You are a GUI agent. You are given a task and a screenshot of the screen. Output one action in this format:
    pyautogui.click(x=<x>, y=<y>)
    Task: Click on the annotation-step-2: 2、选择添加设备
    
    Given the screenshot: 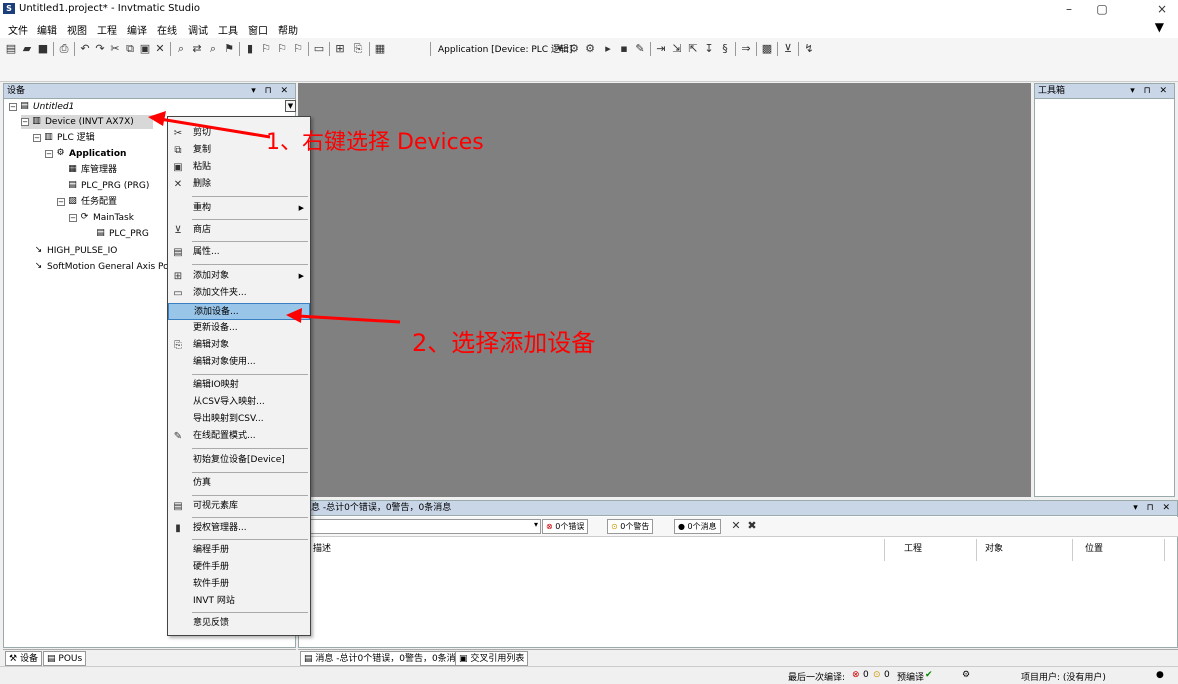 What is the action you would take?
    pyautogui.click(x=504, y=343)
    